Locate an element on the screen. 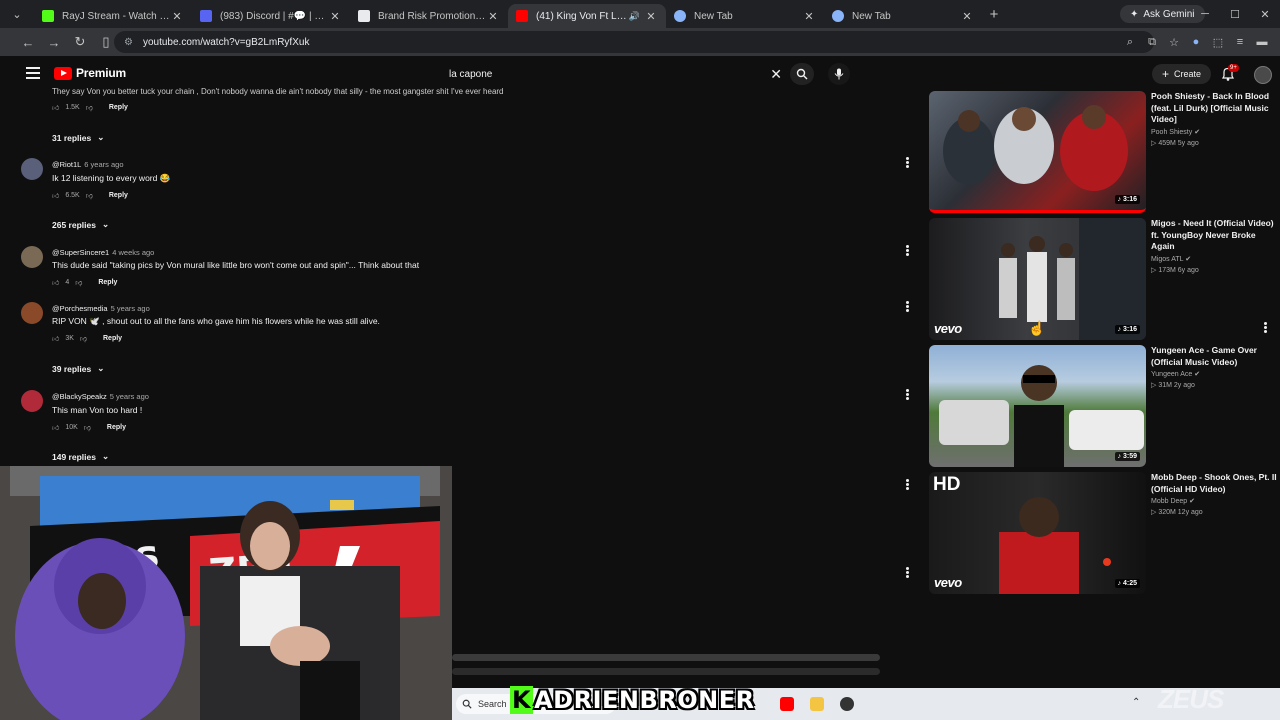  back-icon: ← is located at coordinates (28, 42).